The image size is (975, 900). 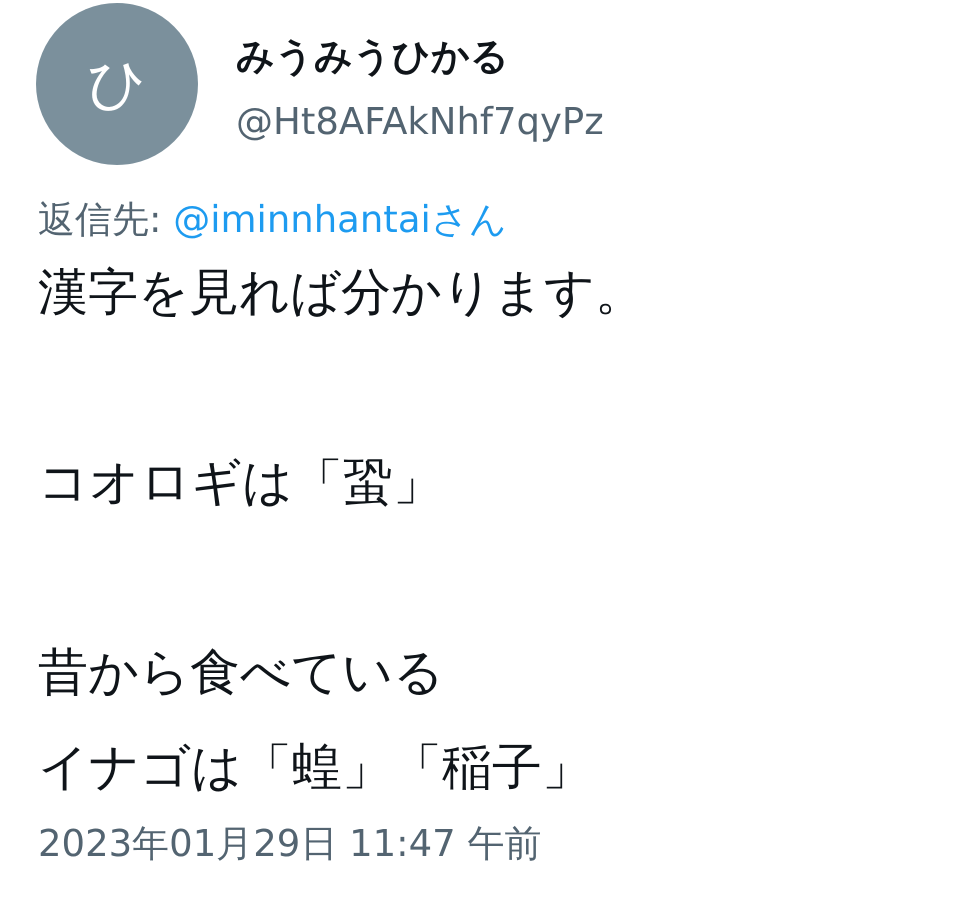 What do you see at coordinates (241, 482) in the screenshot?
I see `tweet-text-line: コオロギは「蛩」` at bounding box center [241, 482].